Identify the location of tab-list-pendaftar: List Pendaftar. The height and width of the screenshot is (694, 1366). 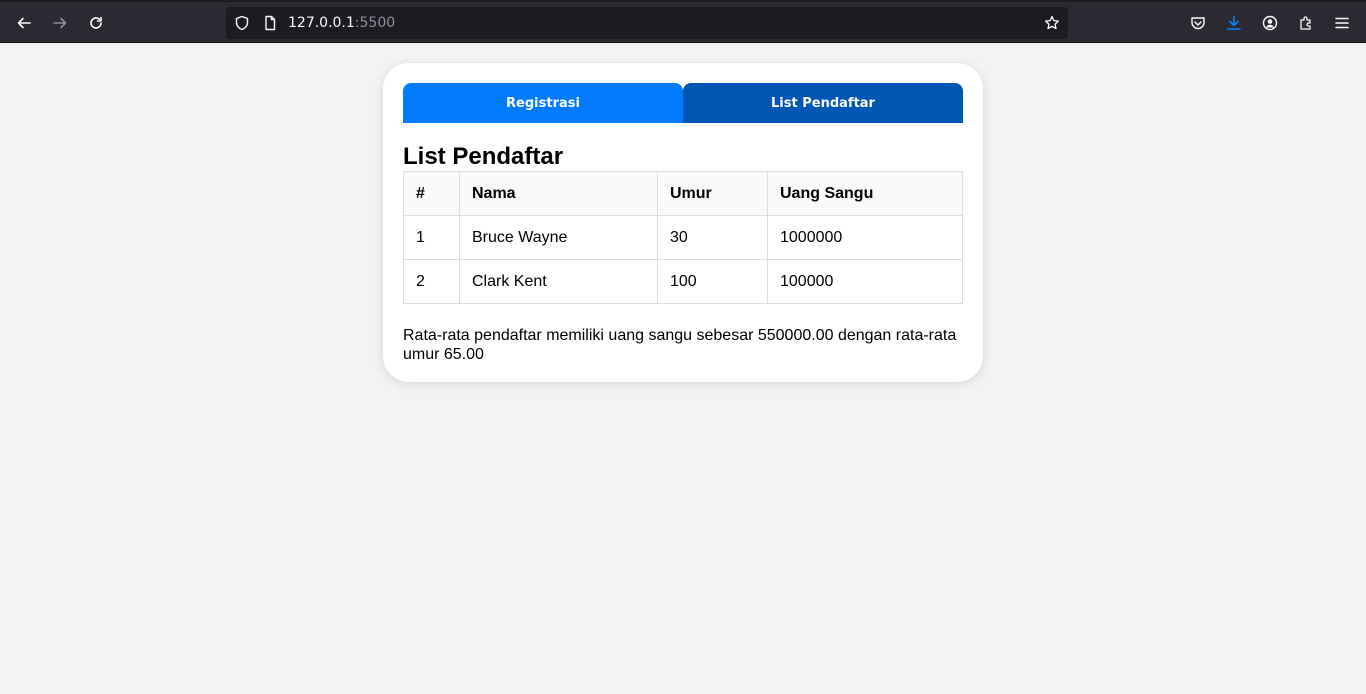
(823, 103).